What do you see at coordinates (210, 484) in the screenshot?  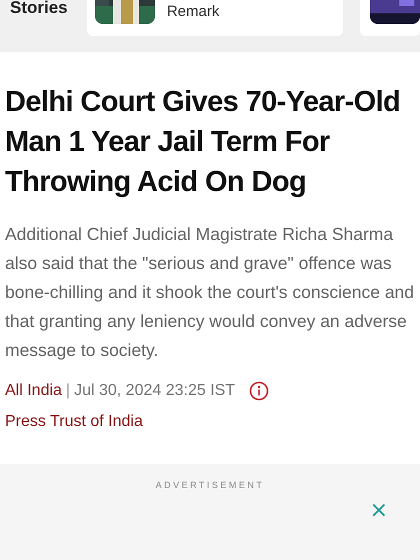 I see `advertisement-label: ADVERTISEMENT` at bounding box center [210, 484].